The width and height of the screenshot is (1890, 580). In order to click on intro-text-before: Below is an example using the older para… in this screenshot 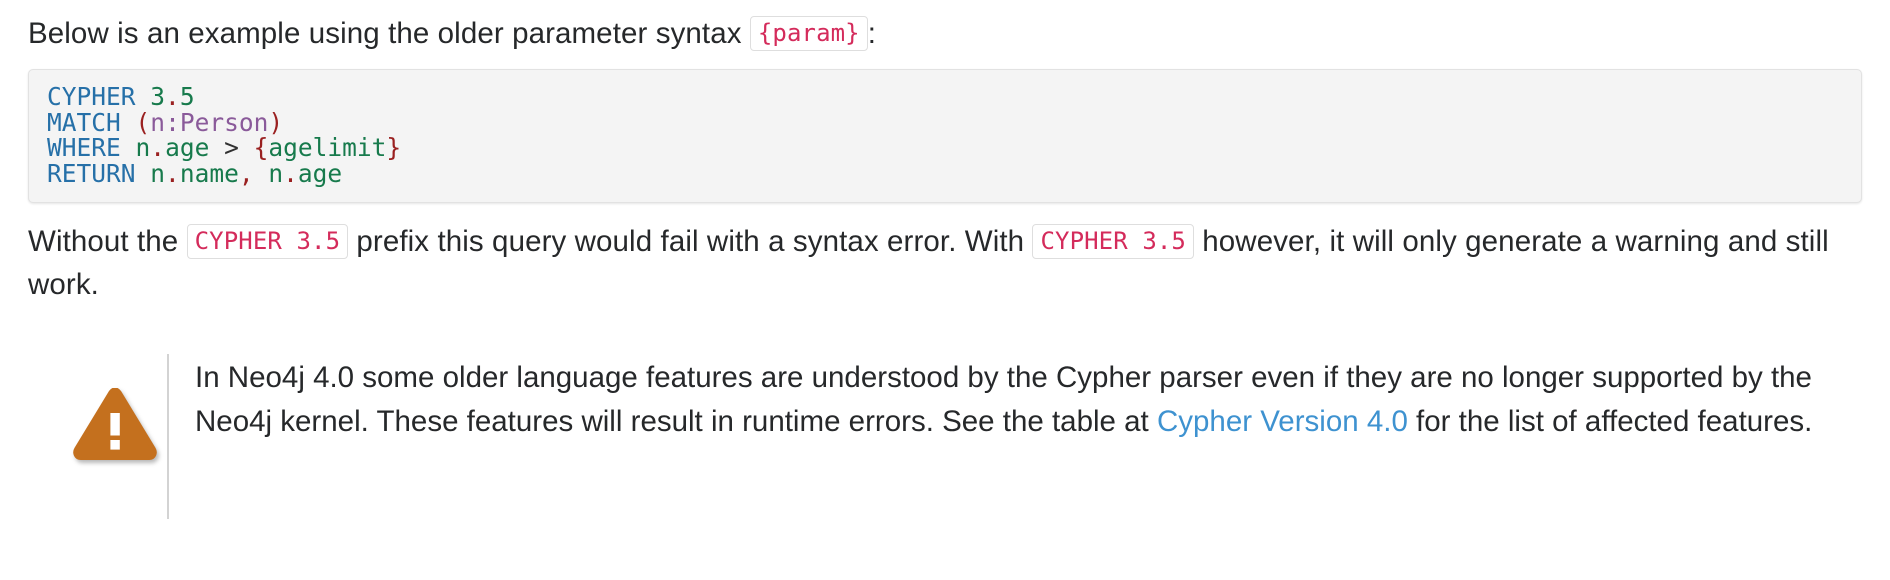, I will do `click(389, 33)`.